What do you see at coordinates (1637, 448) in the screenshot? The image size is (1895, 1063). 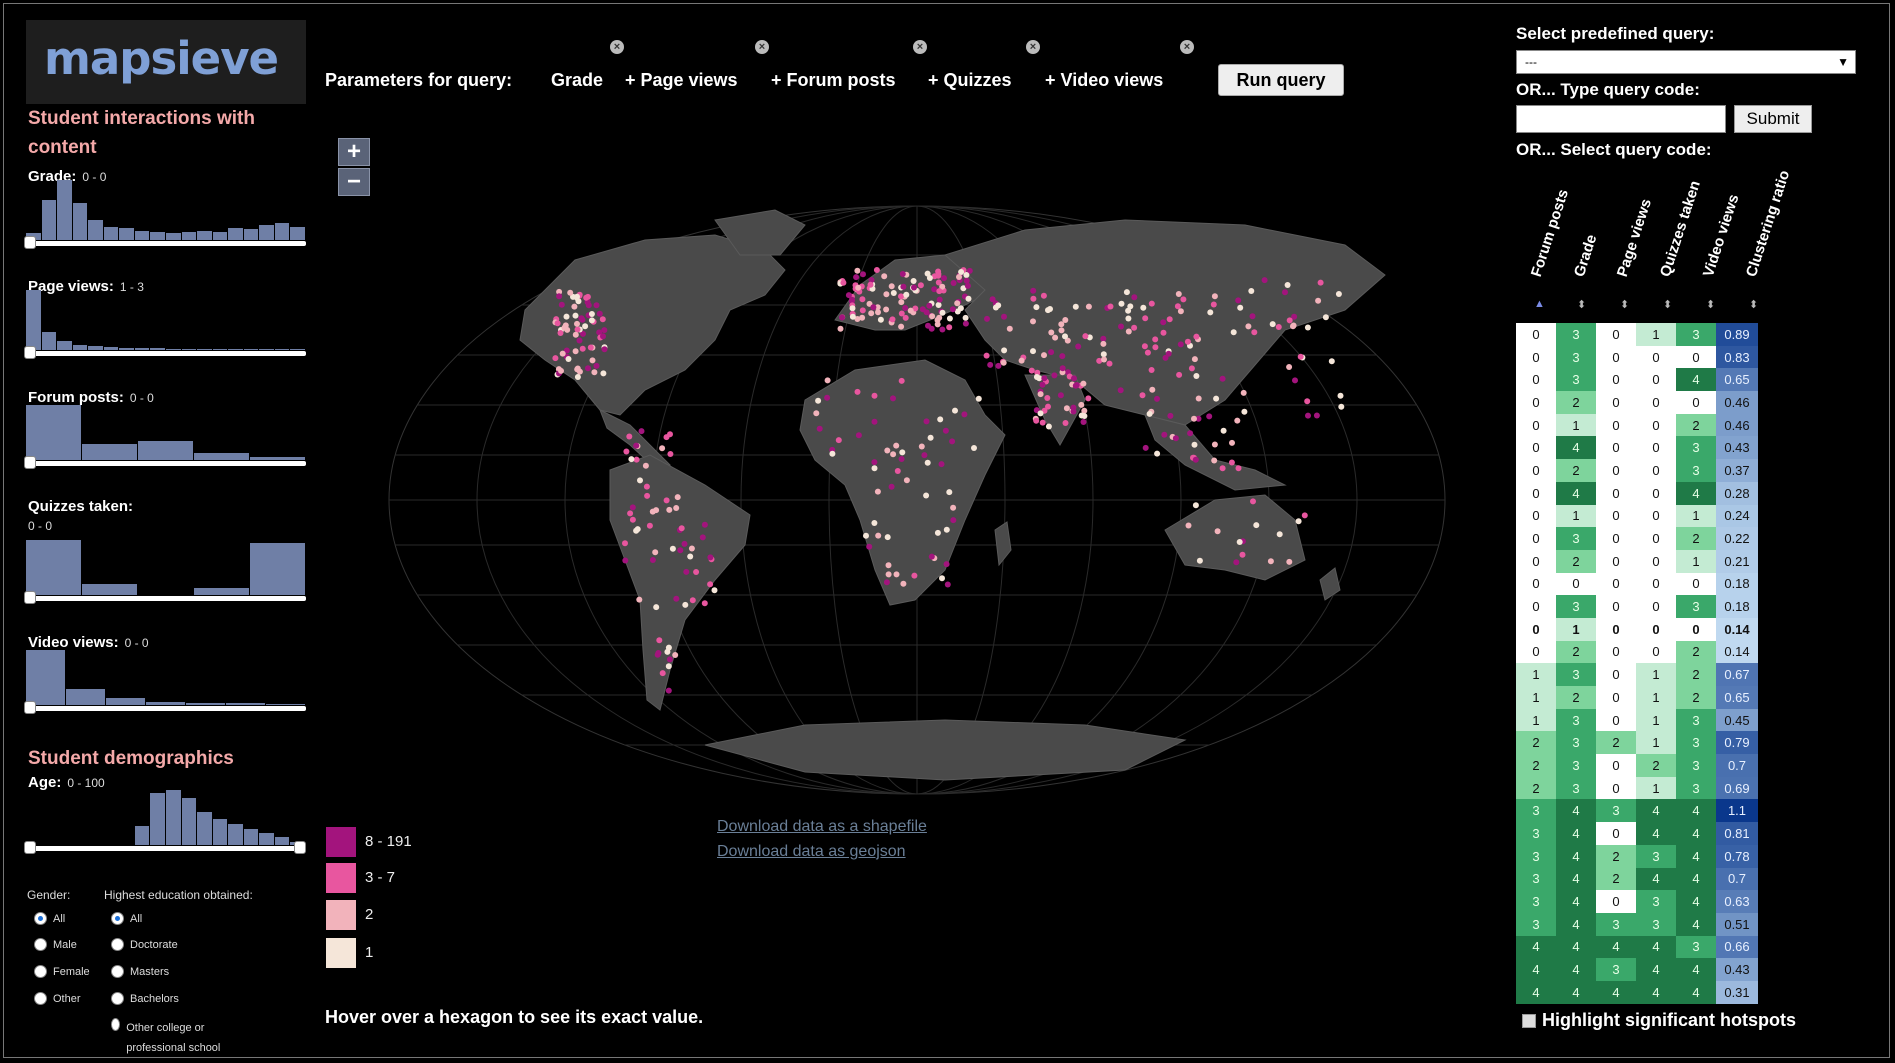 I see `table-row: 0 4 0 0 3 0.43` at bounding box center [1637, 448].